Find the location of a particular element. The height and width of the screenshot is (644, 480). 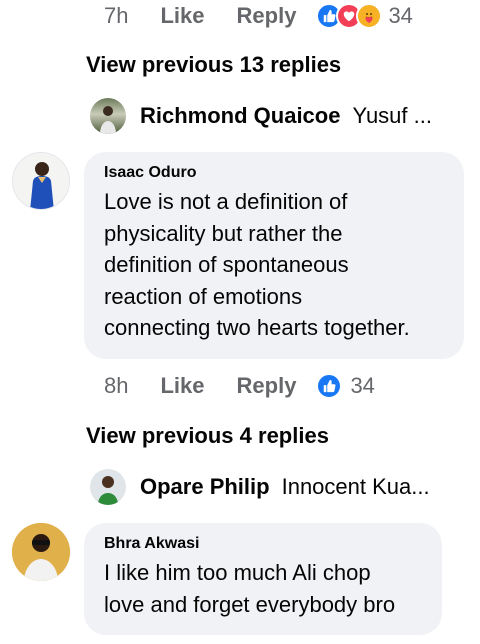

comment-author: Bhra Akwasi is located at coordinates (263, 544).